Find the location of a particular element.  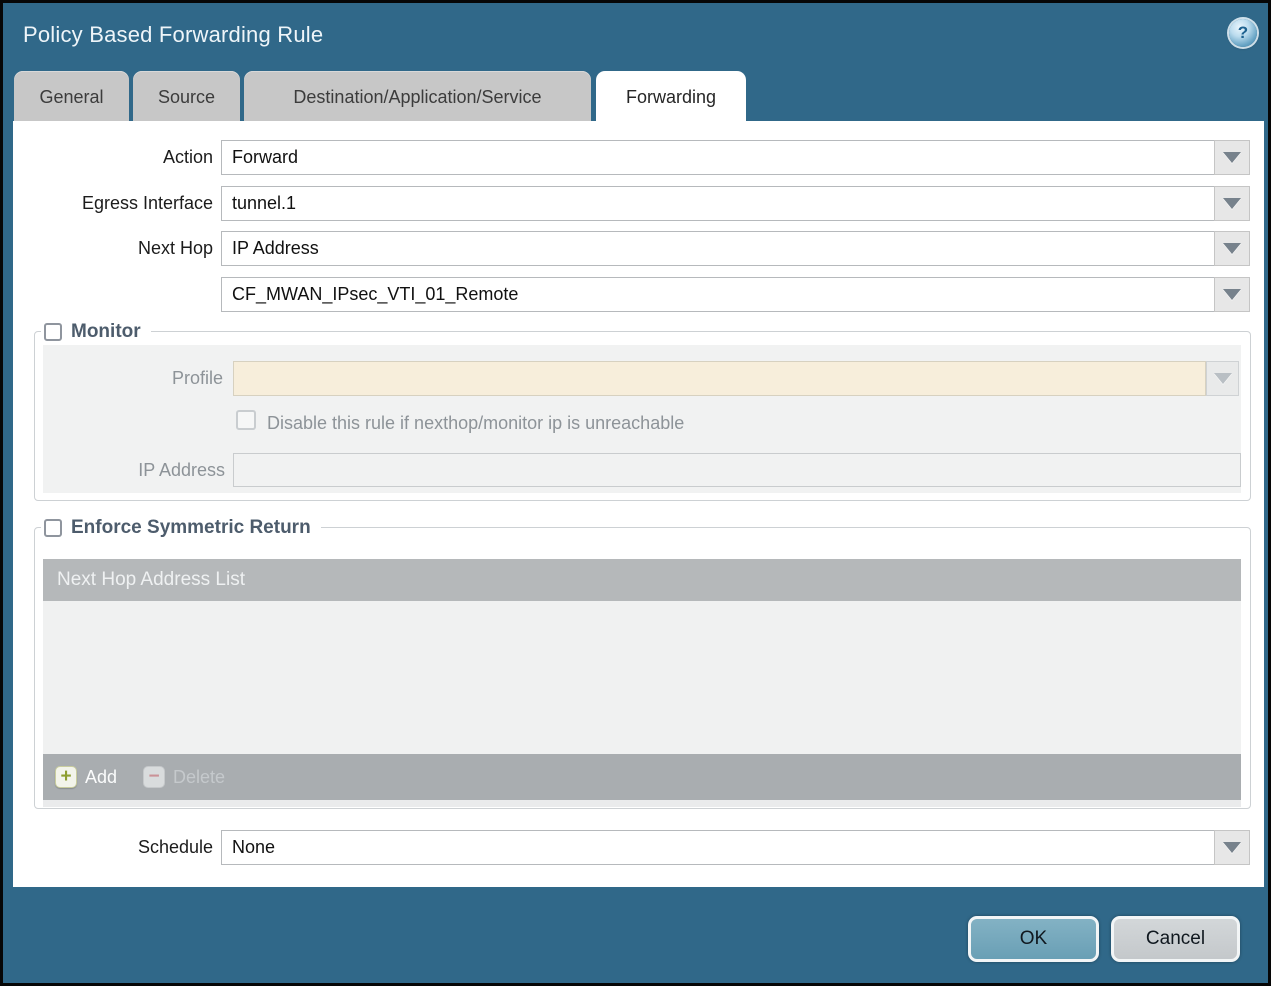

egress-interface-dropdown-button is located at coordinates (1232, 203).